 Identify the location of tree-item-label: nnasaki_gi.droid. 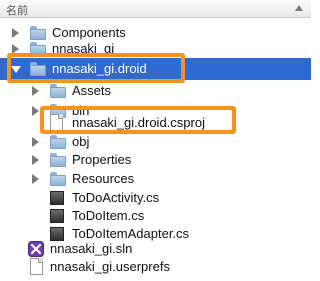
(99, 68).